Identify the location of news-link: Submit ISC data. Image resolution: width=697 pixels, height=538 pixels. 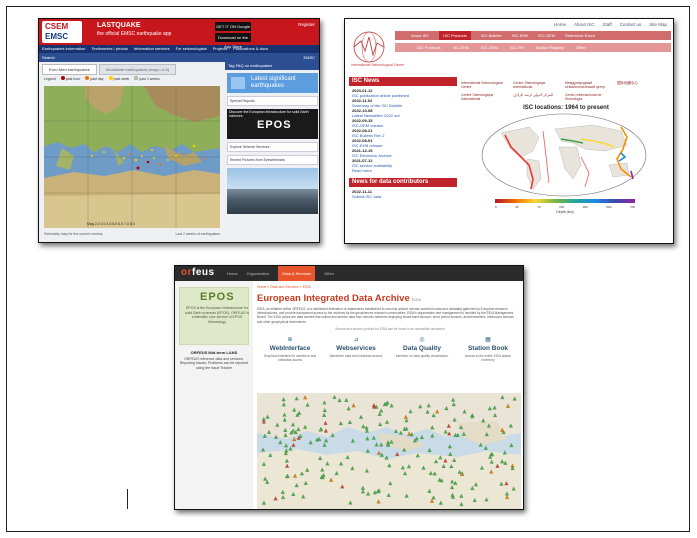
(403, 196).